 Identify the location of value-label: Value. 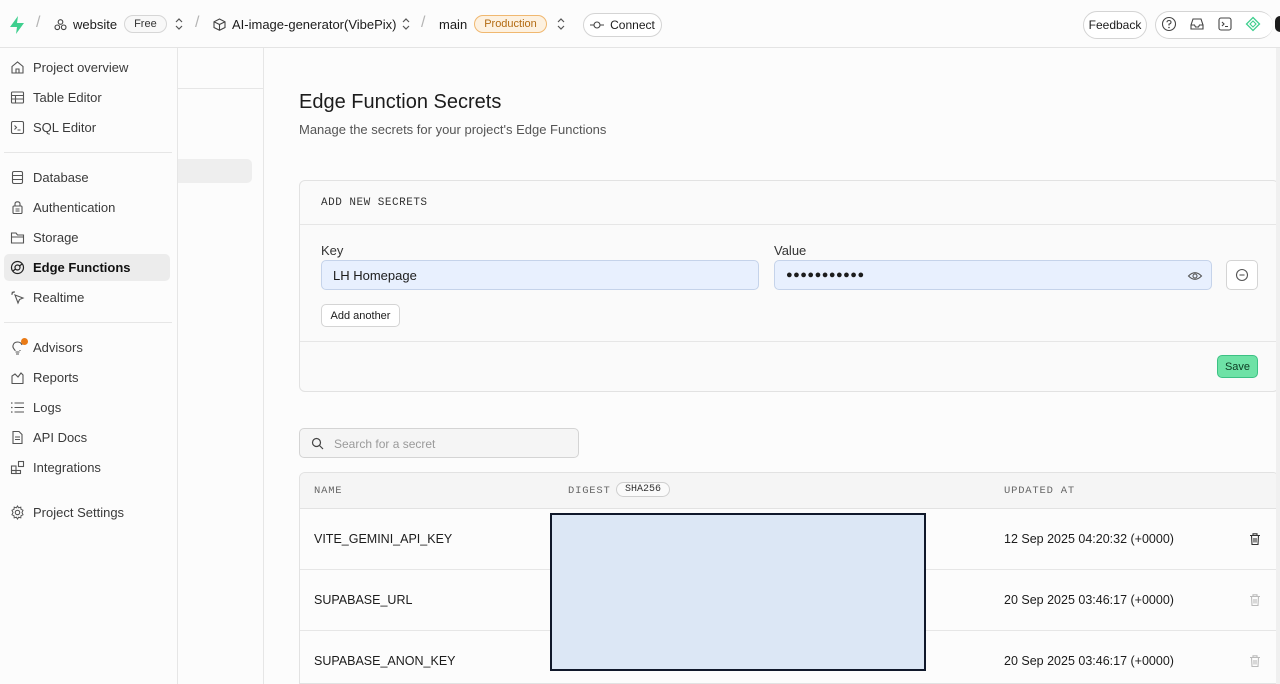
(790, 250).